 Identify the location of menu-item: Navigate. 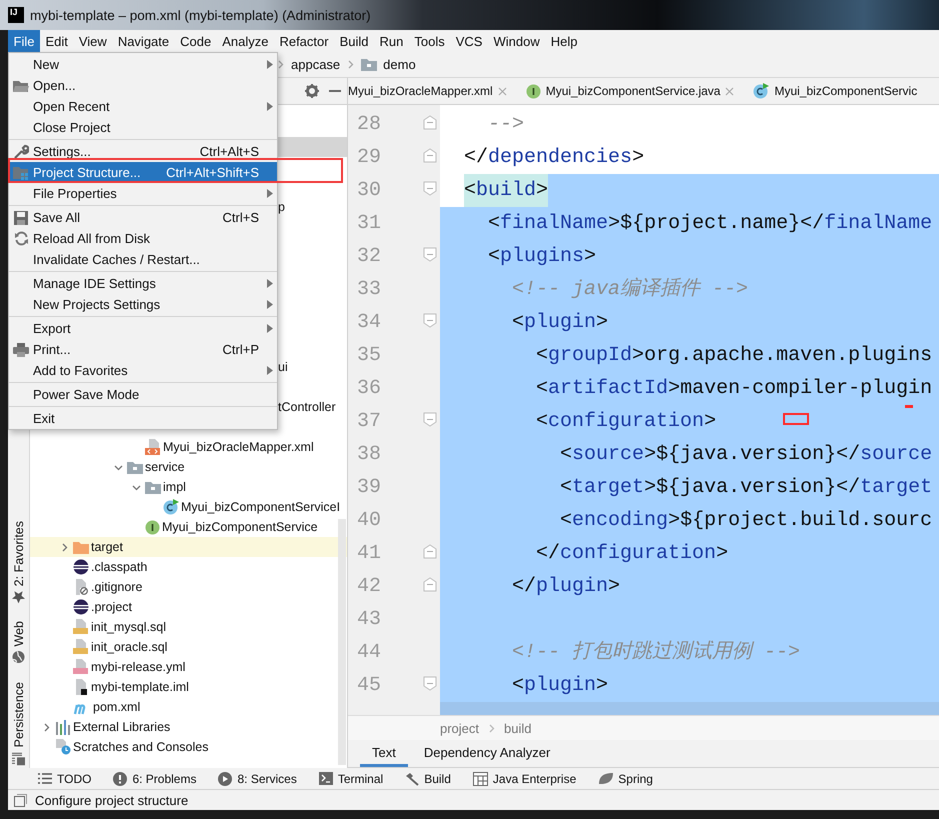
(143, 41).